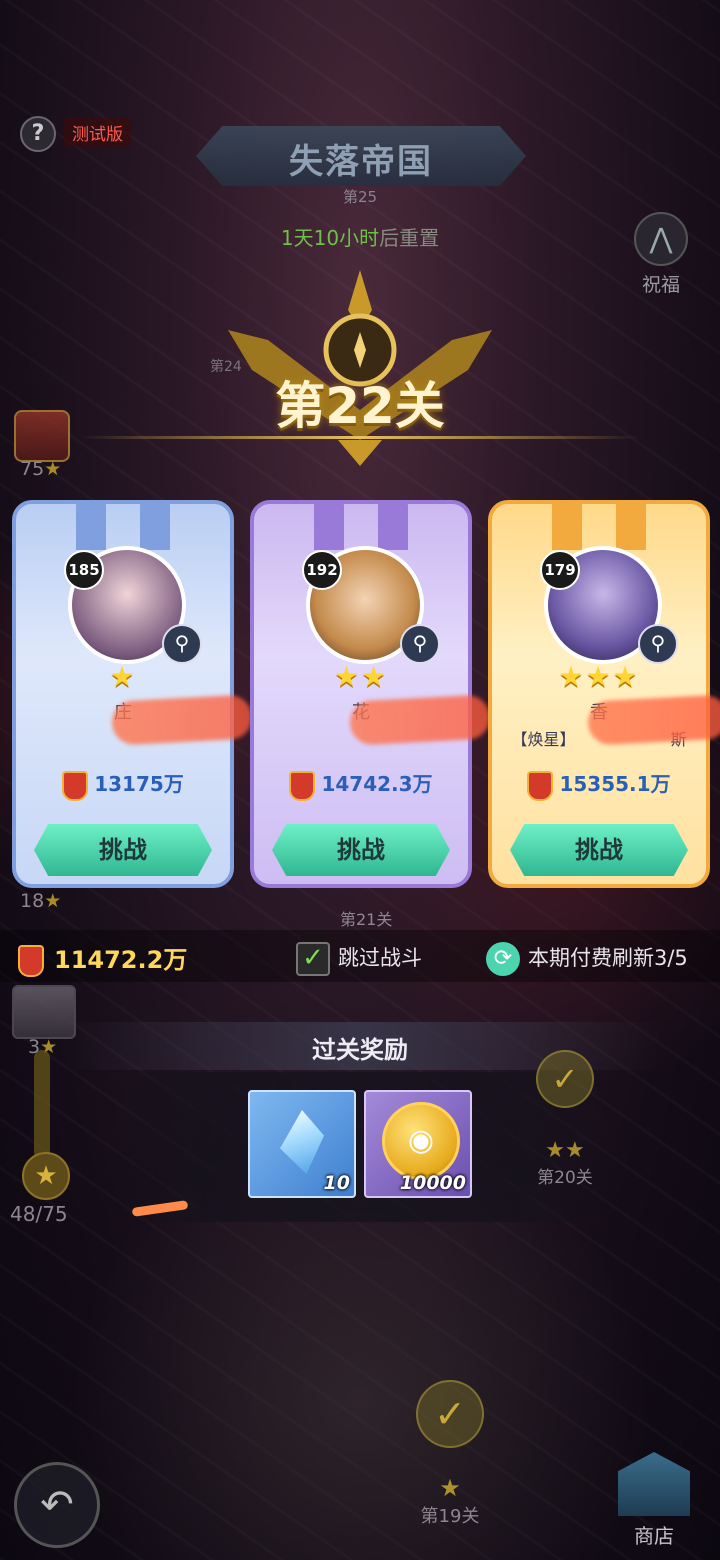 The image size is (720, 1560). What do you see at coordinates (360, 1050) in the screenshot?
I see `reward-title: 过关奖励` at bounding box center [360, 1050].